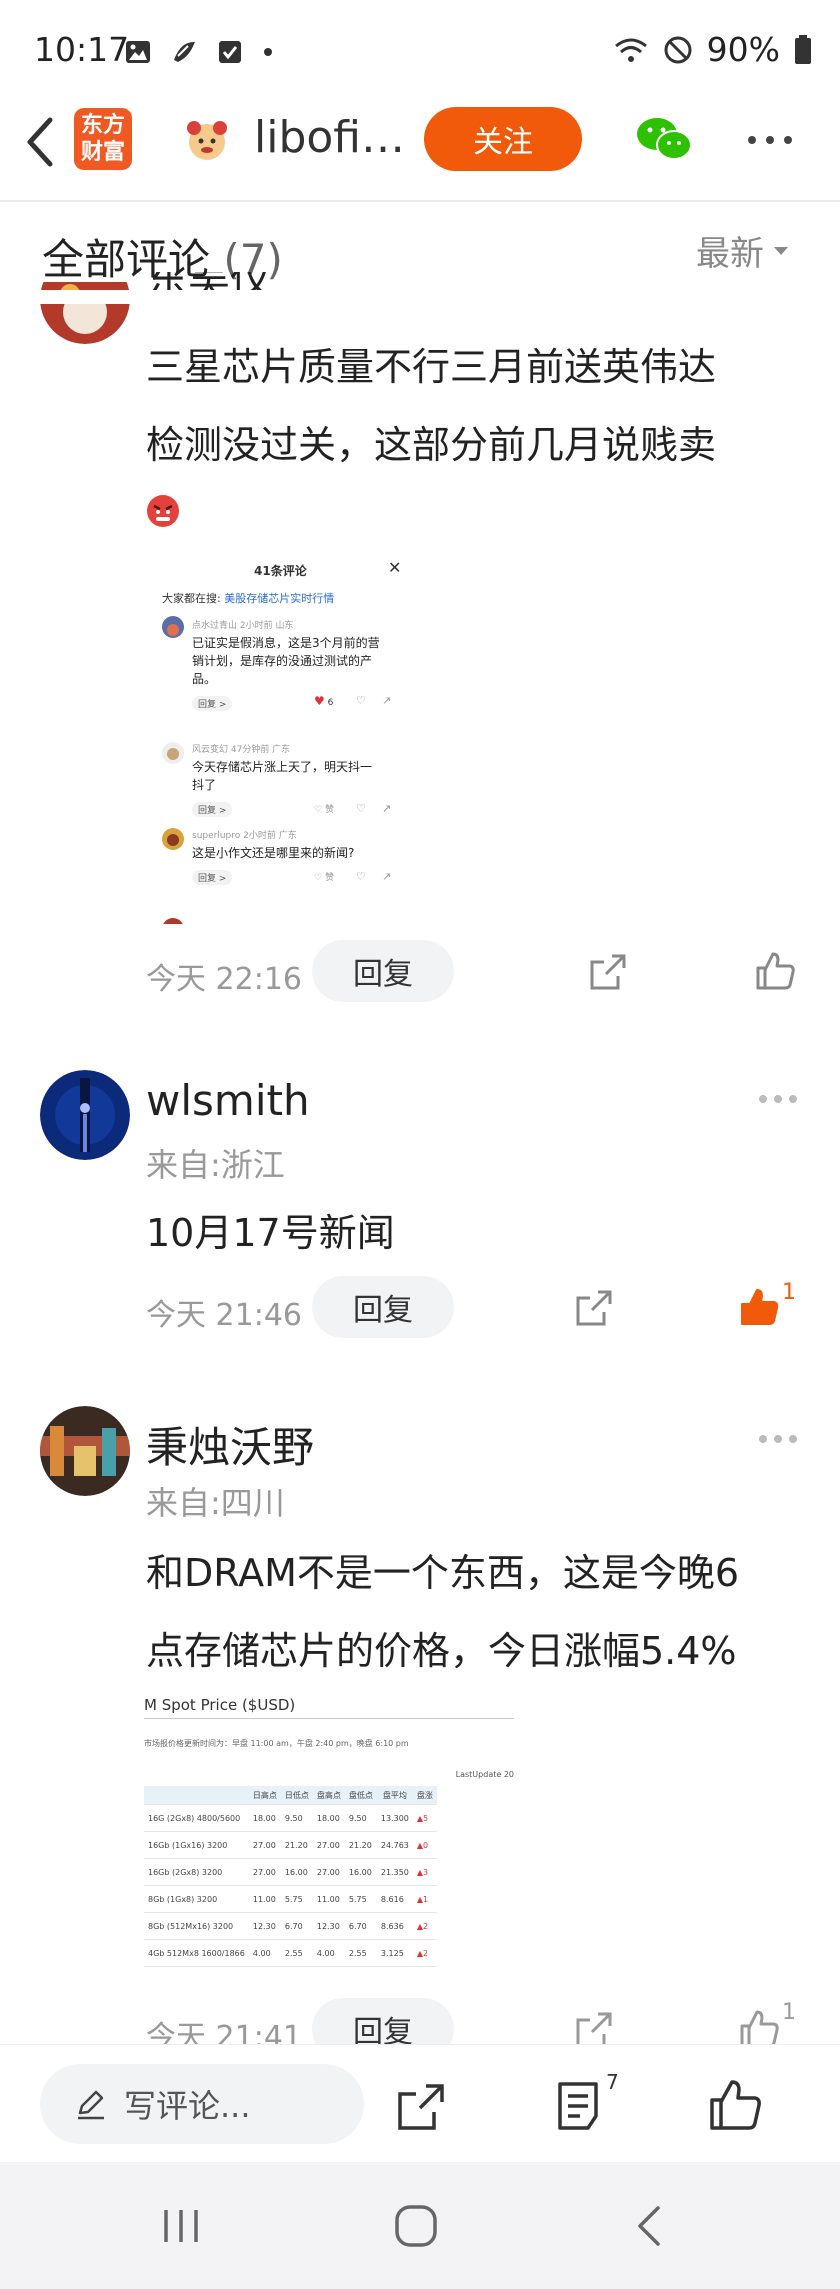  Describe the element at coordinates (361, 808) in the screenshot. I see `shot1-heart-icon-2: ♡` at that location.